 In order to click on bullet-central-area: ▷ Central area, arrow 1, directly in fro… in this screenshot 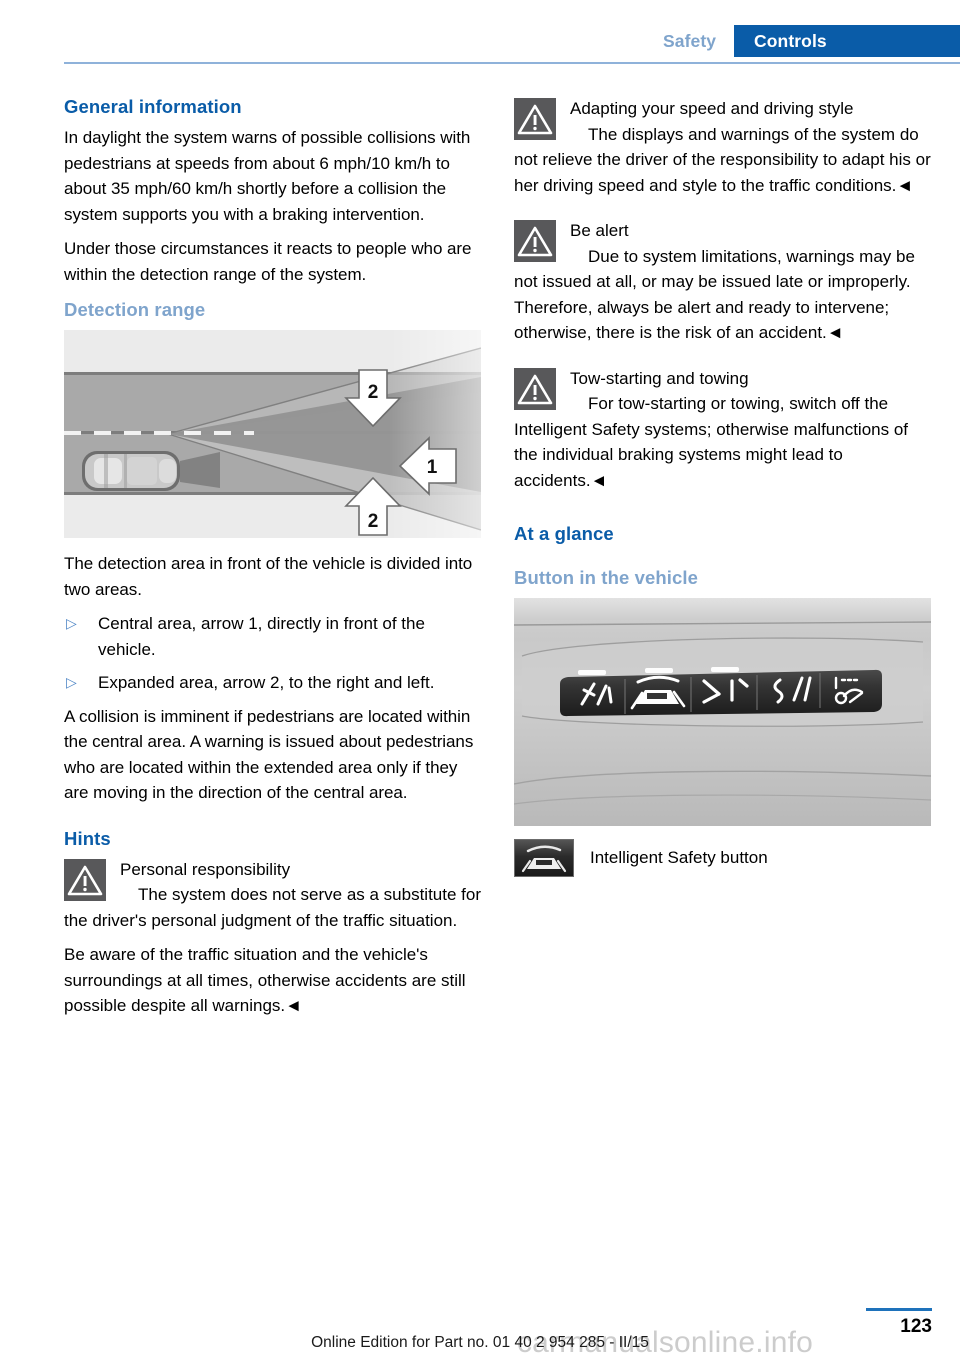, I will do `click(272, 636)`.